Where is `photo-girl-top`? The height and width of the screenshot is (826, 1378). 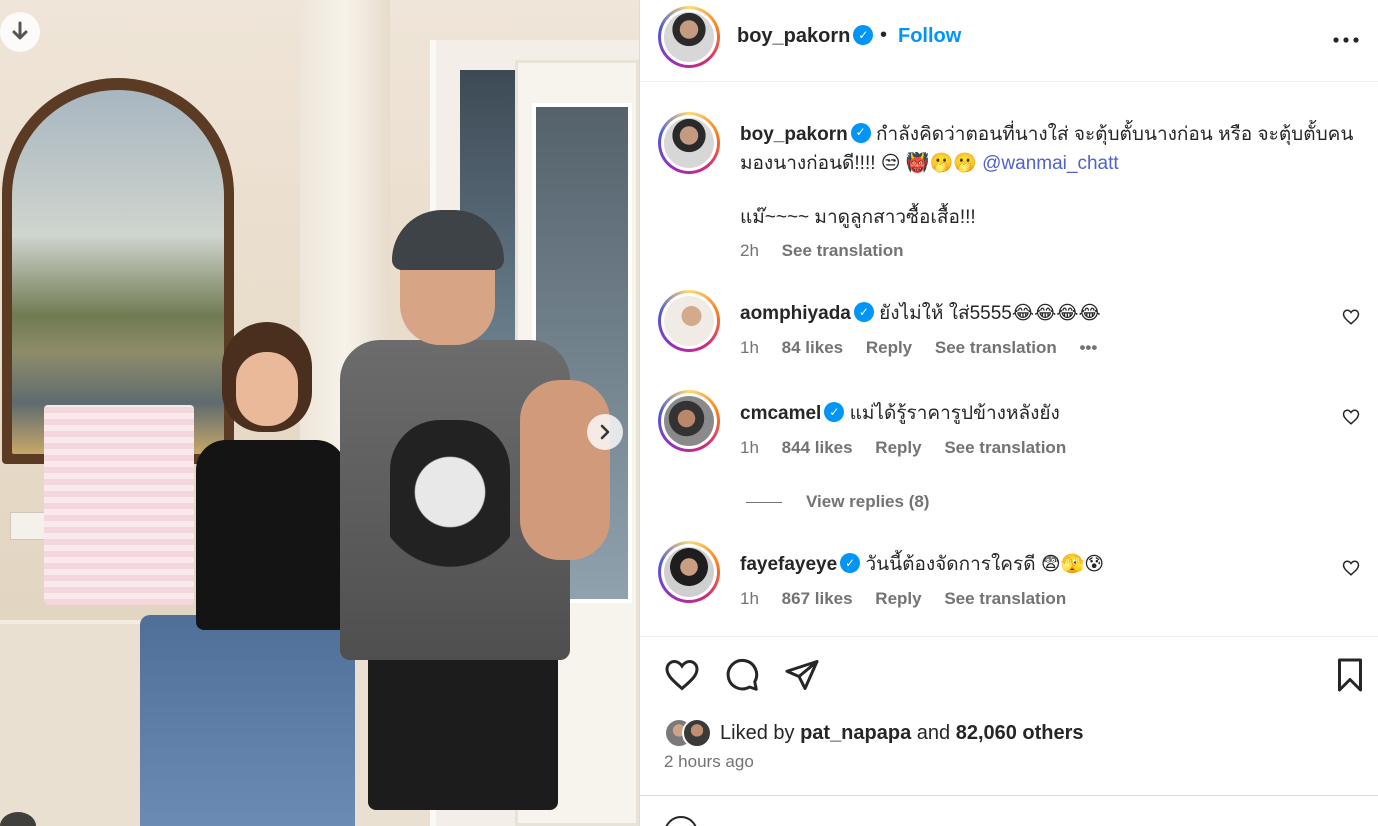 photo-girl-top is located at coordinates (271, 535).